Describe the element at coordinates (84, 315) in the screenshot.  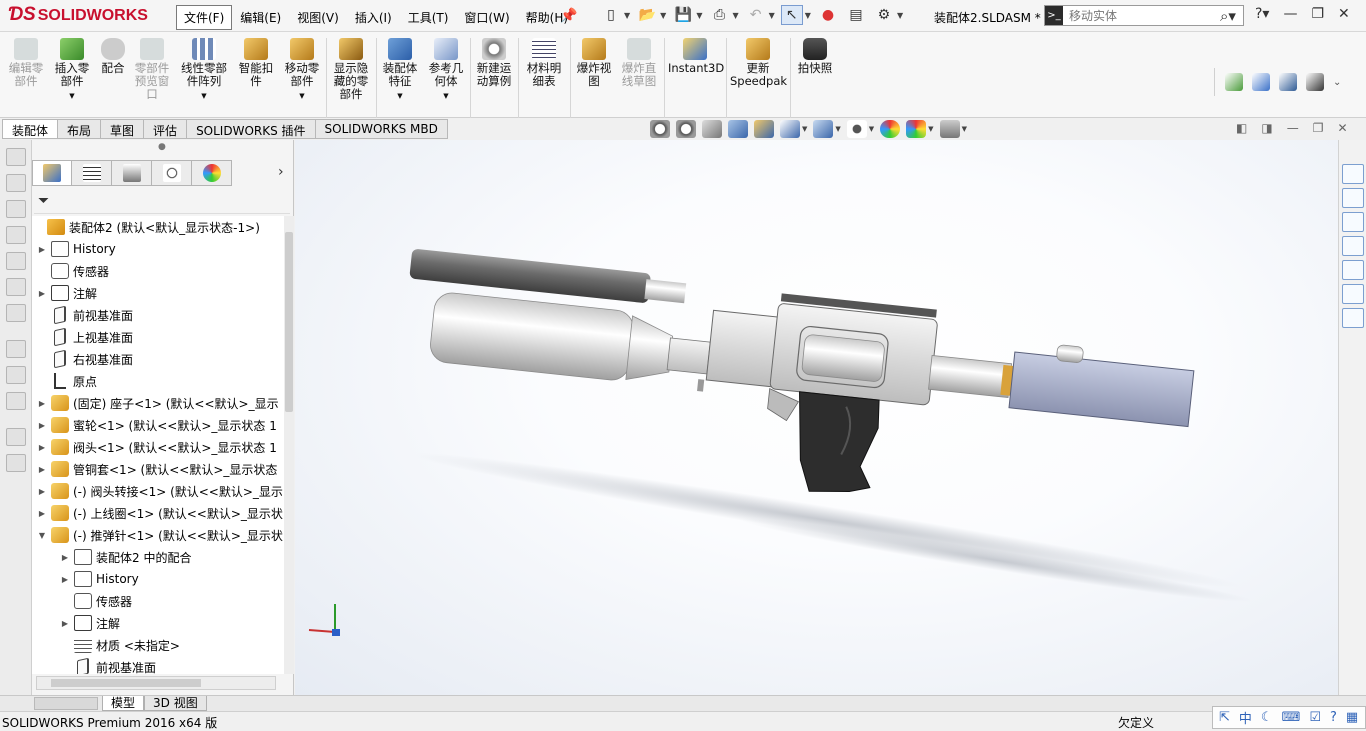
I see `tree-row: 前视基准面` at that location.